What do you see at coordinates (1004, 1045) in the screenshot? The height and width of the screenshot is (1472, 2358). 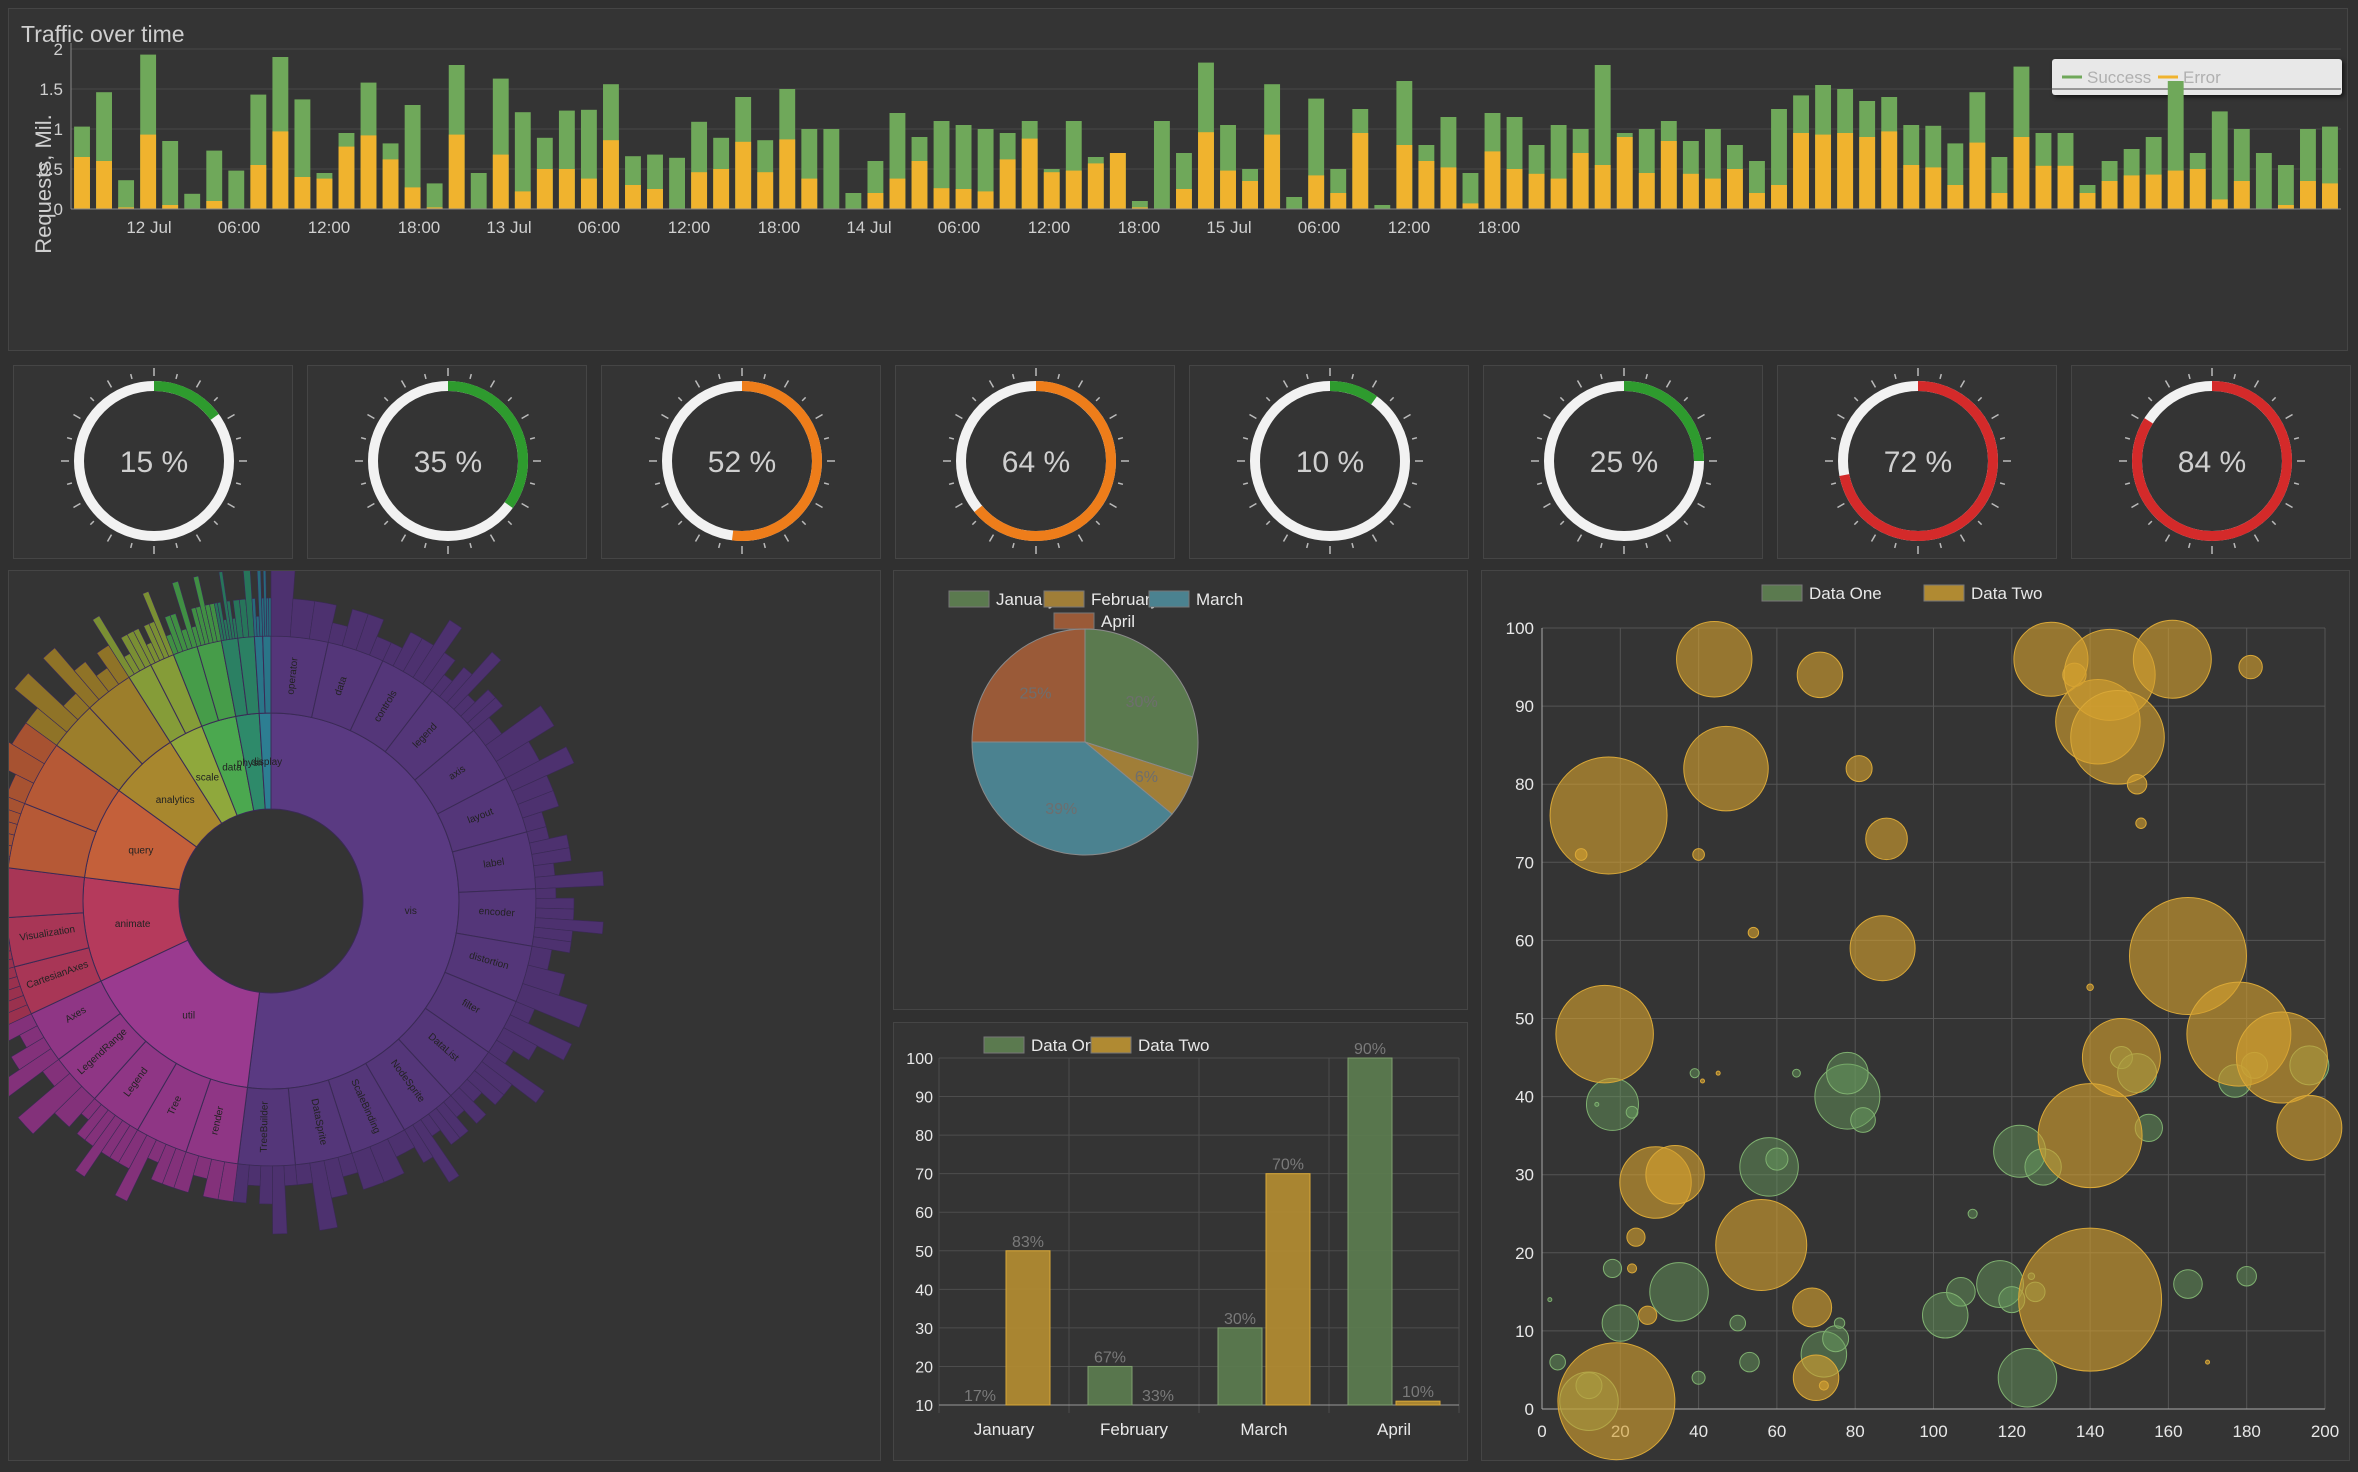 I see `bar-legend-swatch` at bounding box center [1004, 1045].